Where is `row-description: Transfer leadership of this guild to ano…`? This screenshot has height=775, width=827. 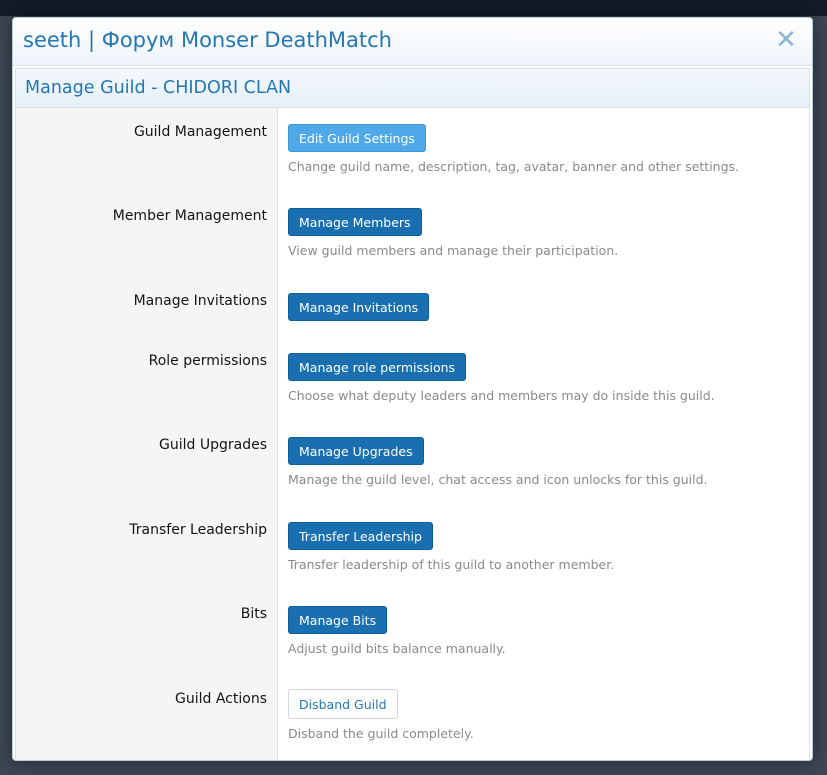 row-description: Transfer leadership of this guild to ano… is located at coordinates (451, 564).